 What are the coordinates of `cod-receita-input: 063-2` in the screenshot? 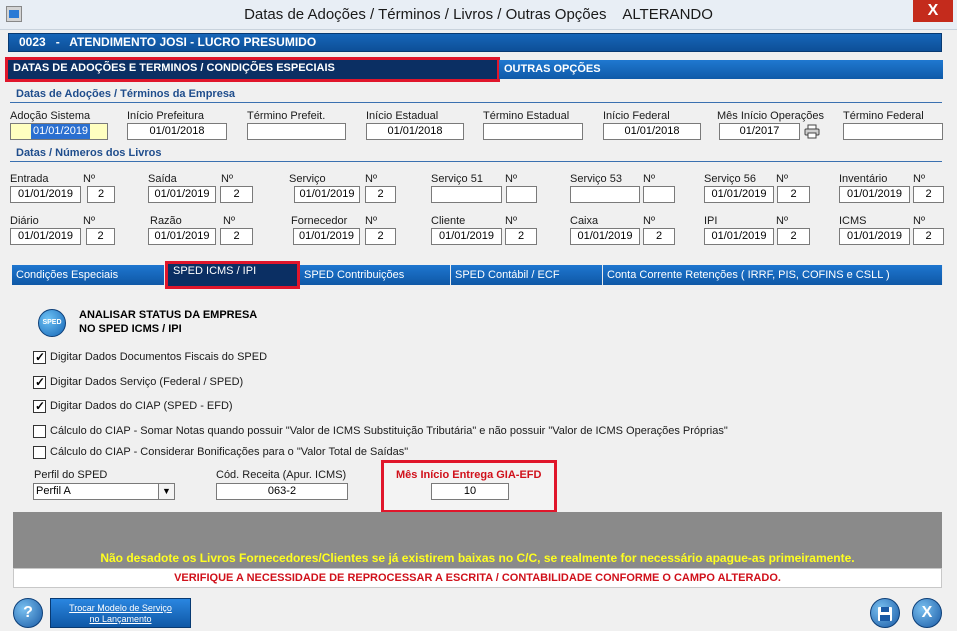 It's located at (282, 491).